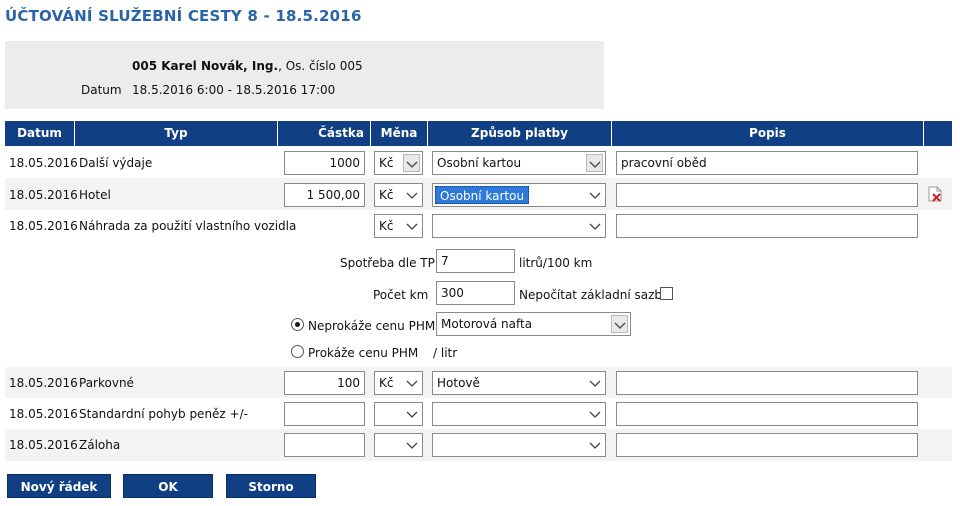 The width and height of the screenshot is (960, 506). Describe the element at coordinates (666, 293) in the screenshot. I see `no-base-rate-checkbox` at that location.